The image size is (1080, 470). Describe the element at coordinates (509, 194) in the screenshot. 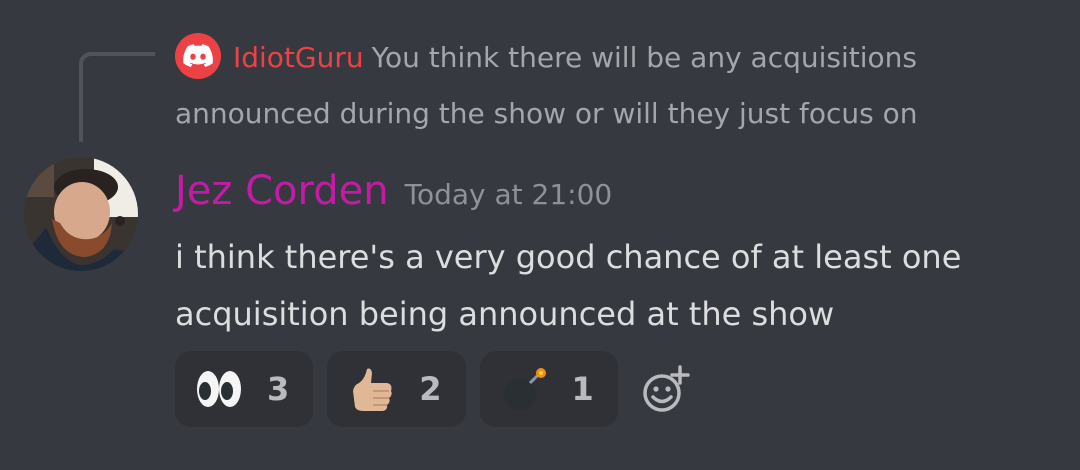

I see `message-timestamp: Today at 21:00` at that location.